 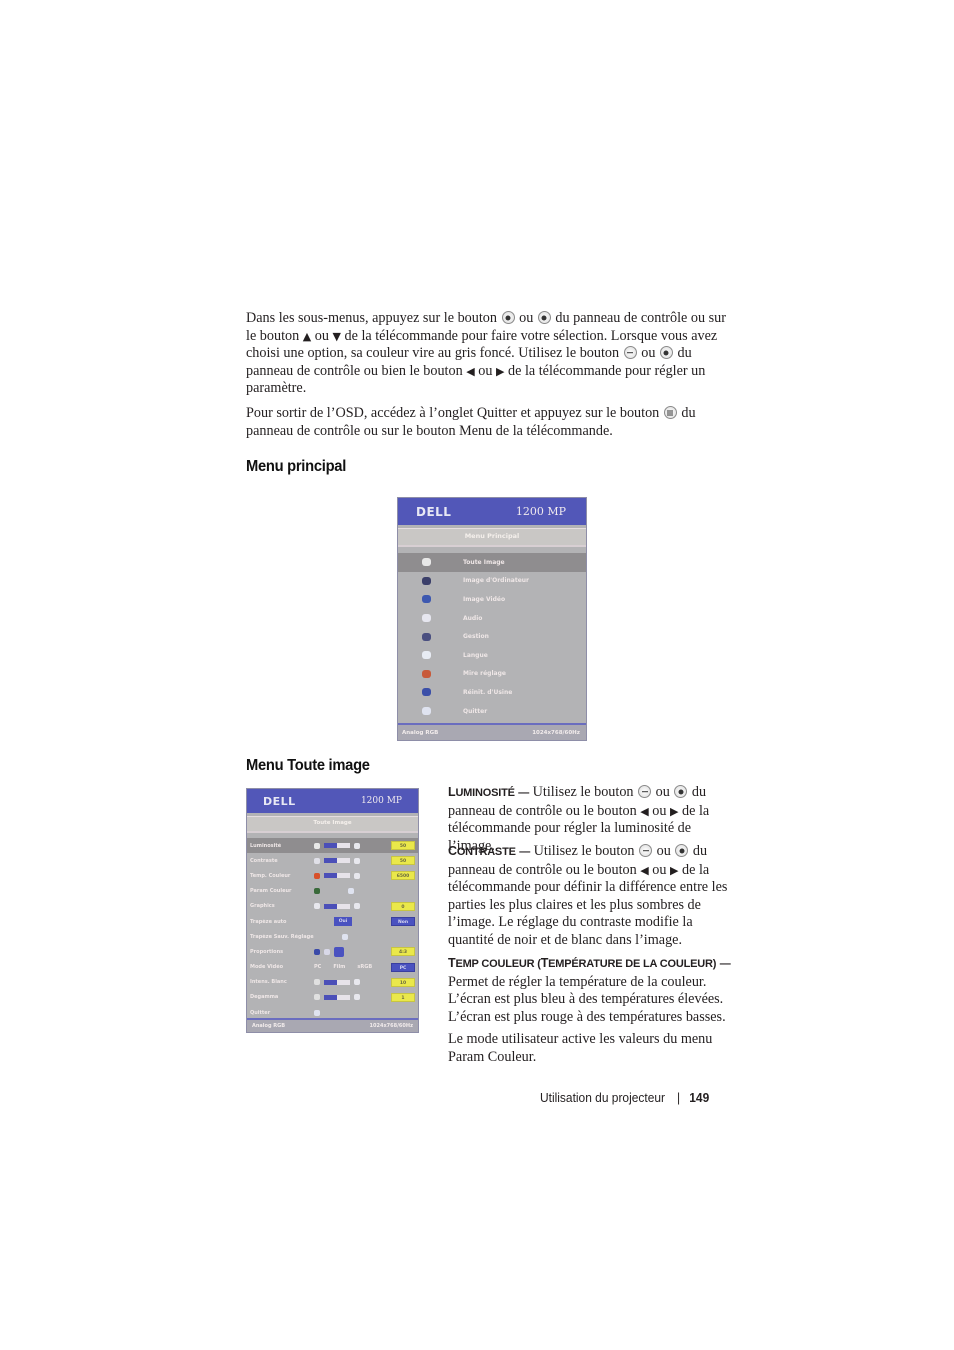 What do you see at coordinates (296, 466) in the screenshot?
I see `heading-menu-principal: Menu principal` at bounding box center [296, 466].